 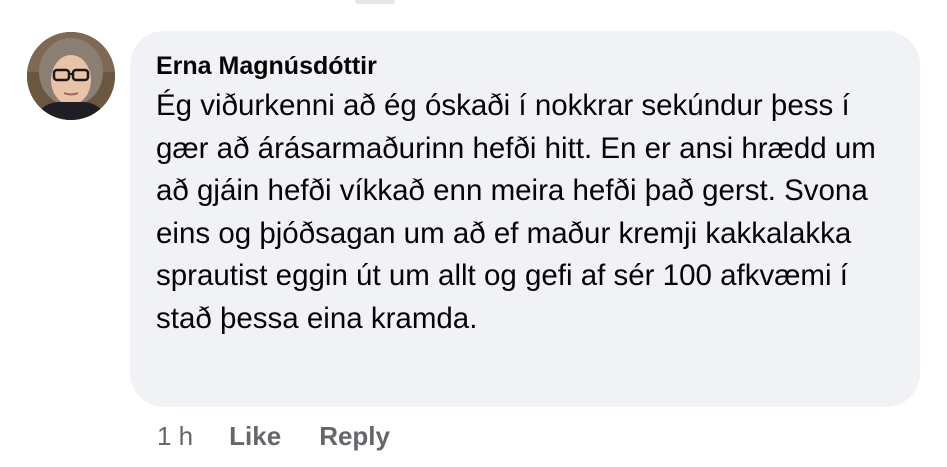 What do you see at coordinates (525, 66) in the screenshot?
I see `comment-author: Erna Magnúsdóttir` at bounding box center [525, 66].